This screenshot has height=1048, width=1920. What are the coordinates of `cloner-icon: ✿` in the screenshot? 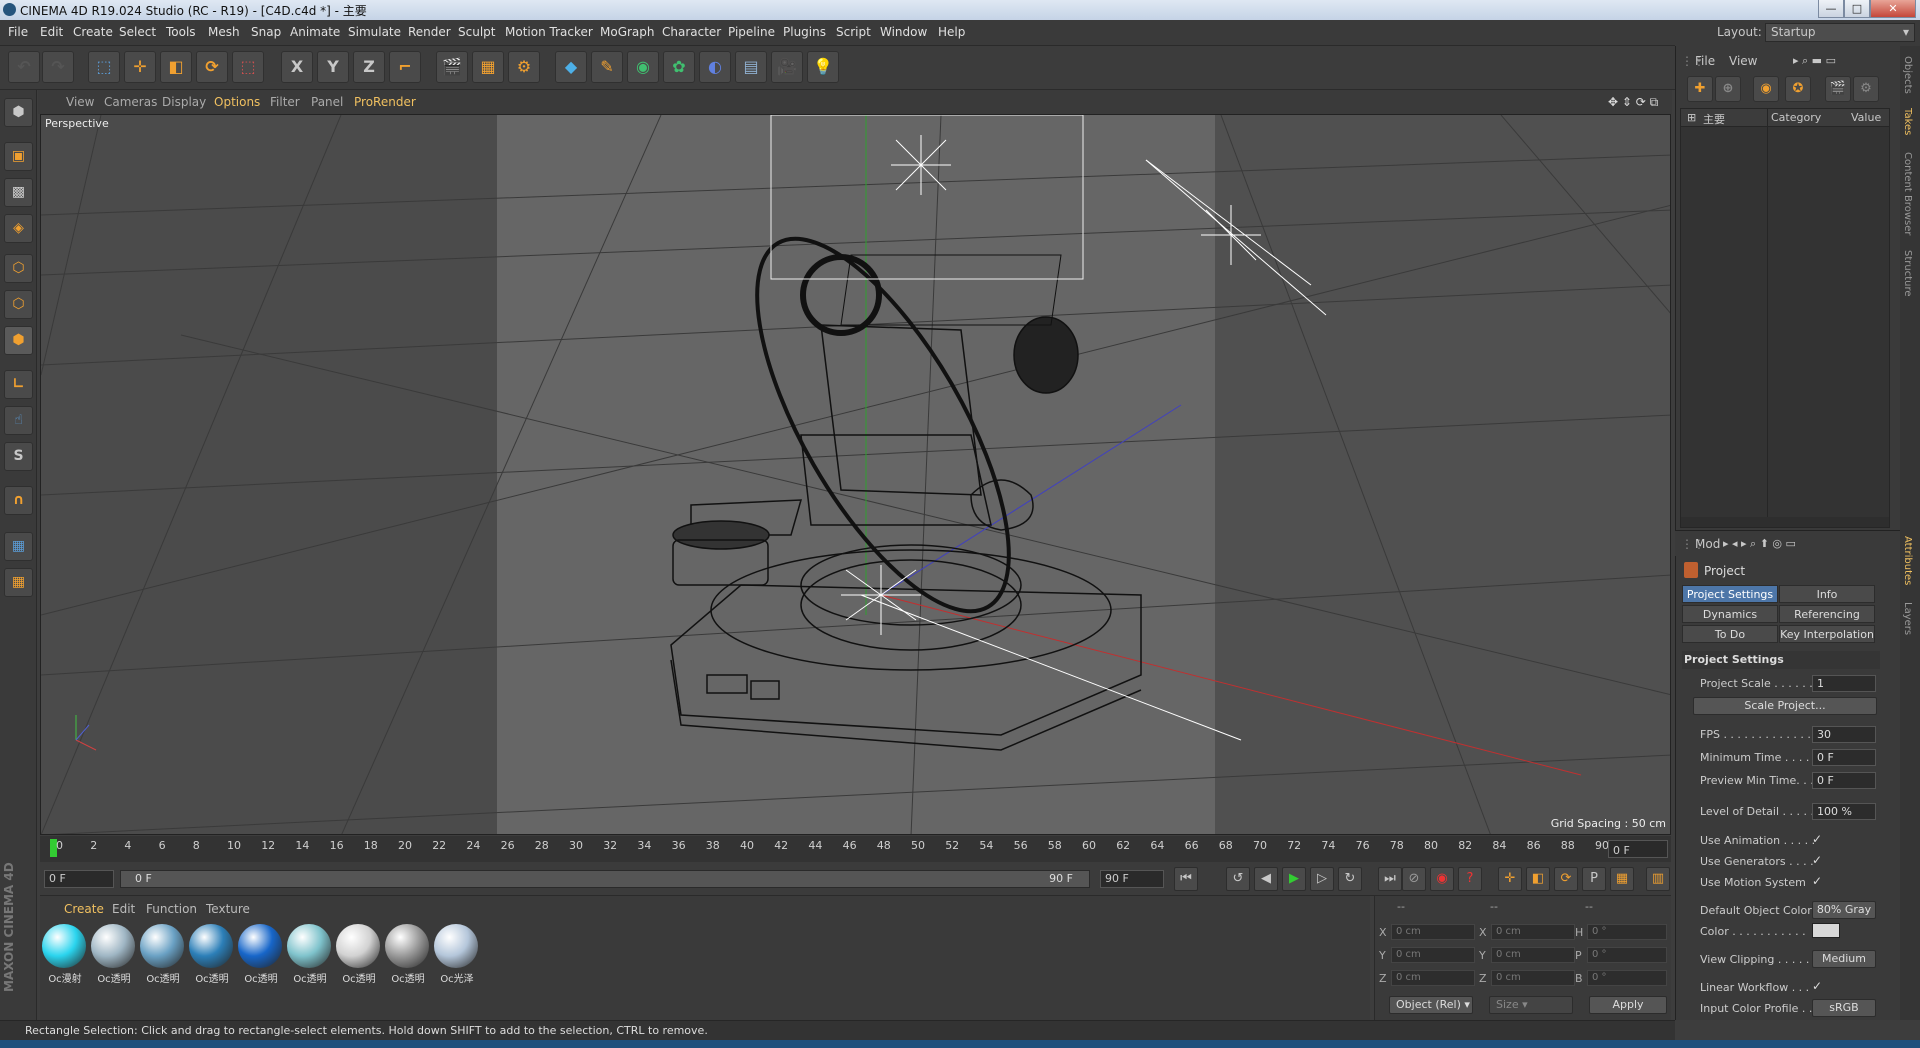 It's located at (679, 67).